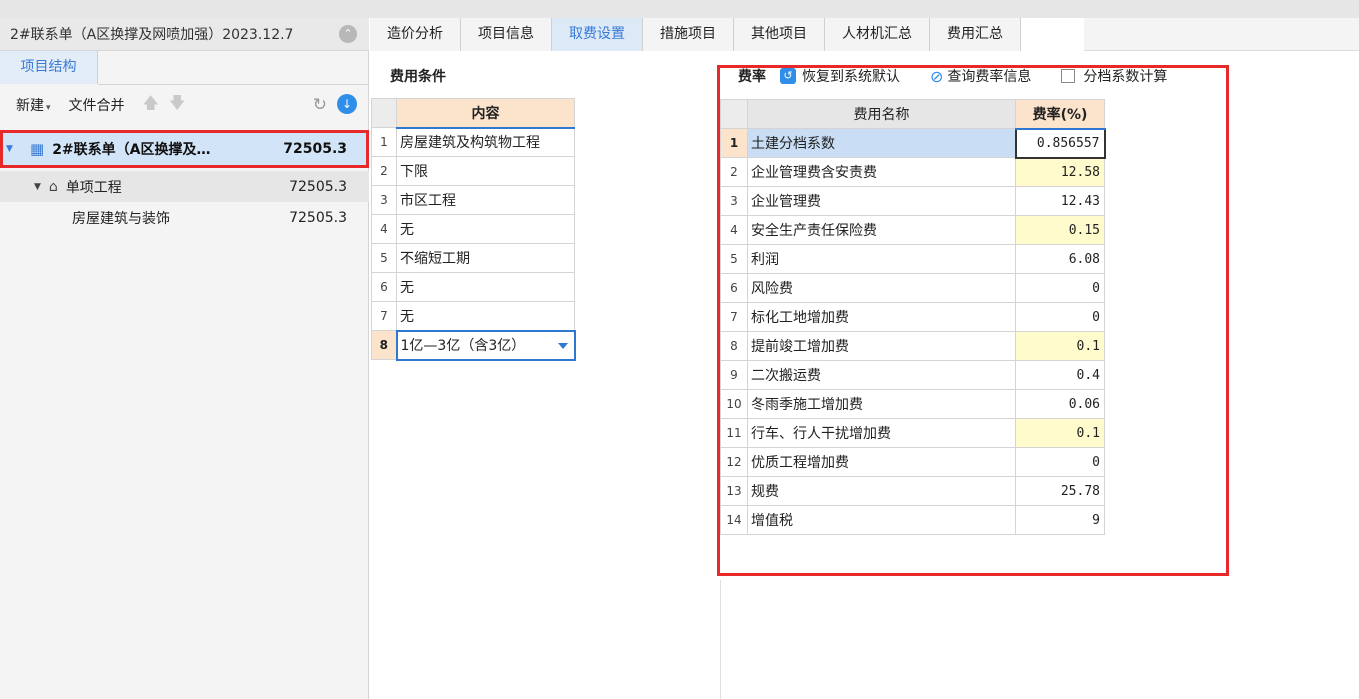 Image resolution: width=1359 pixels, height=699 pixels. What do you see at coordinates (989, 77) in the screenshot?
I see `query-label: 查询费率信息` at bounding box center [989, 77].